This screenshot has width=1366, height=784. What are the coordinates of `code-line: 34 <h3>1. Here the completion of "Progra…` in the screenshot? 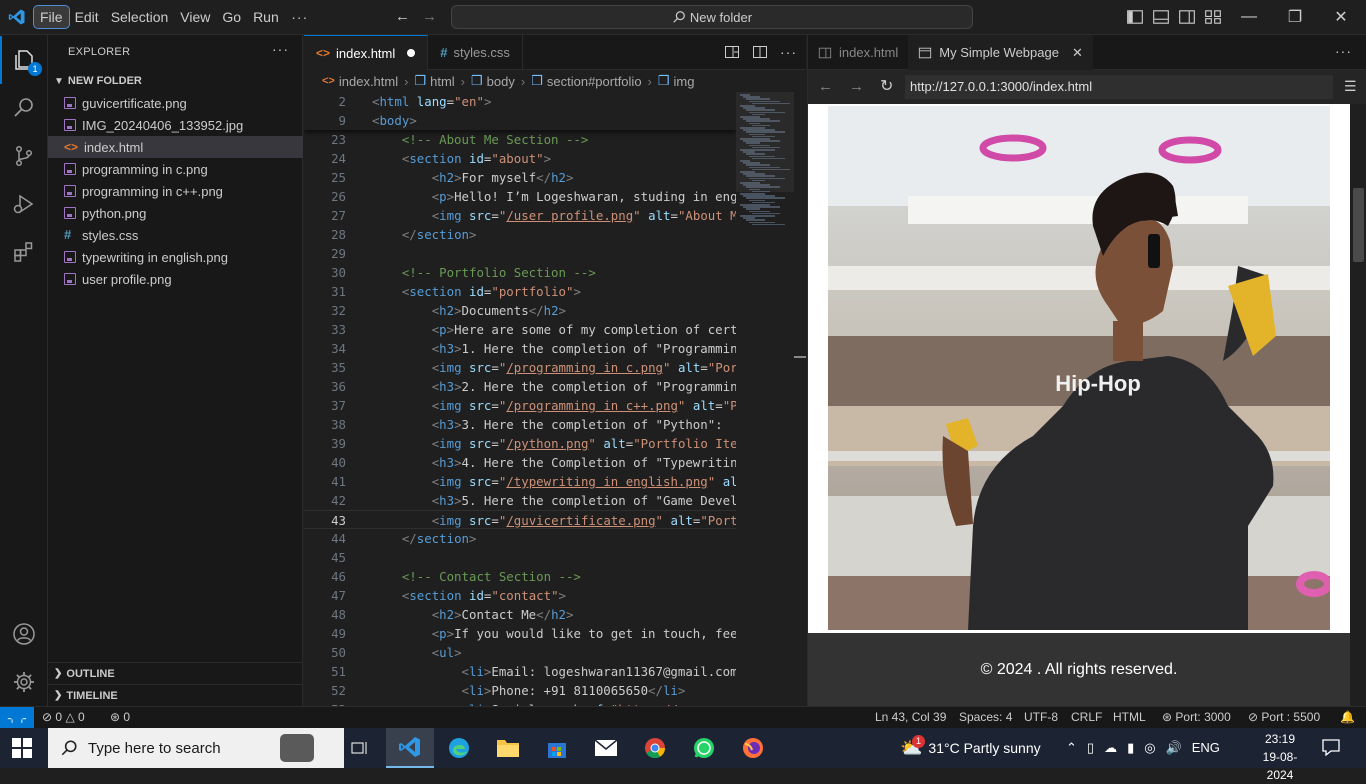 It's located at (520, 348).